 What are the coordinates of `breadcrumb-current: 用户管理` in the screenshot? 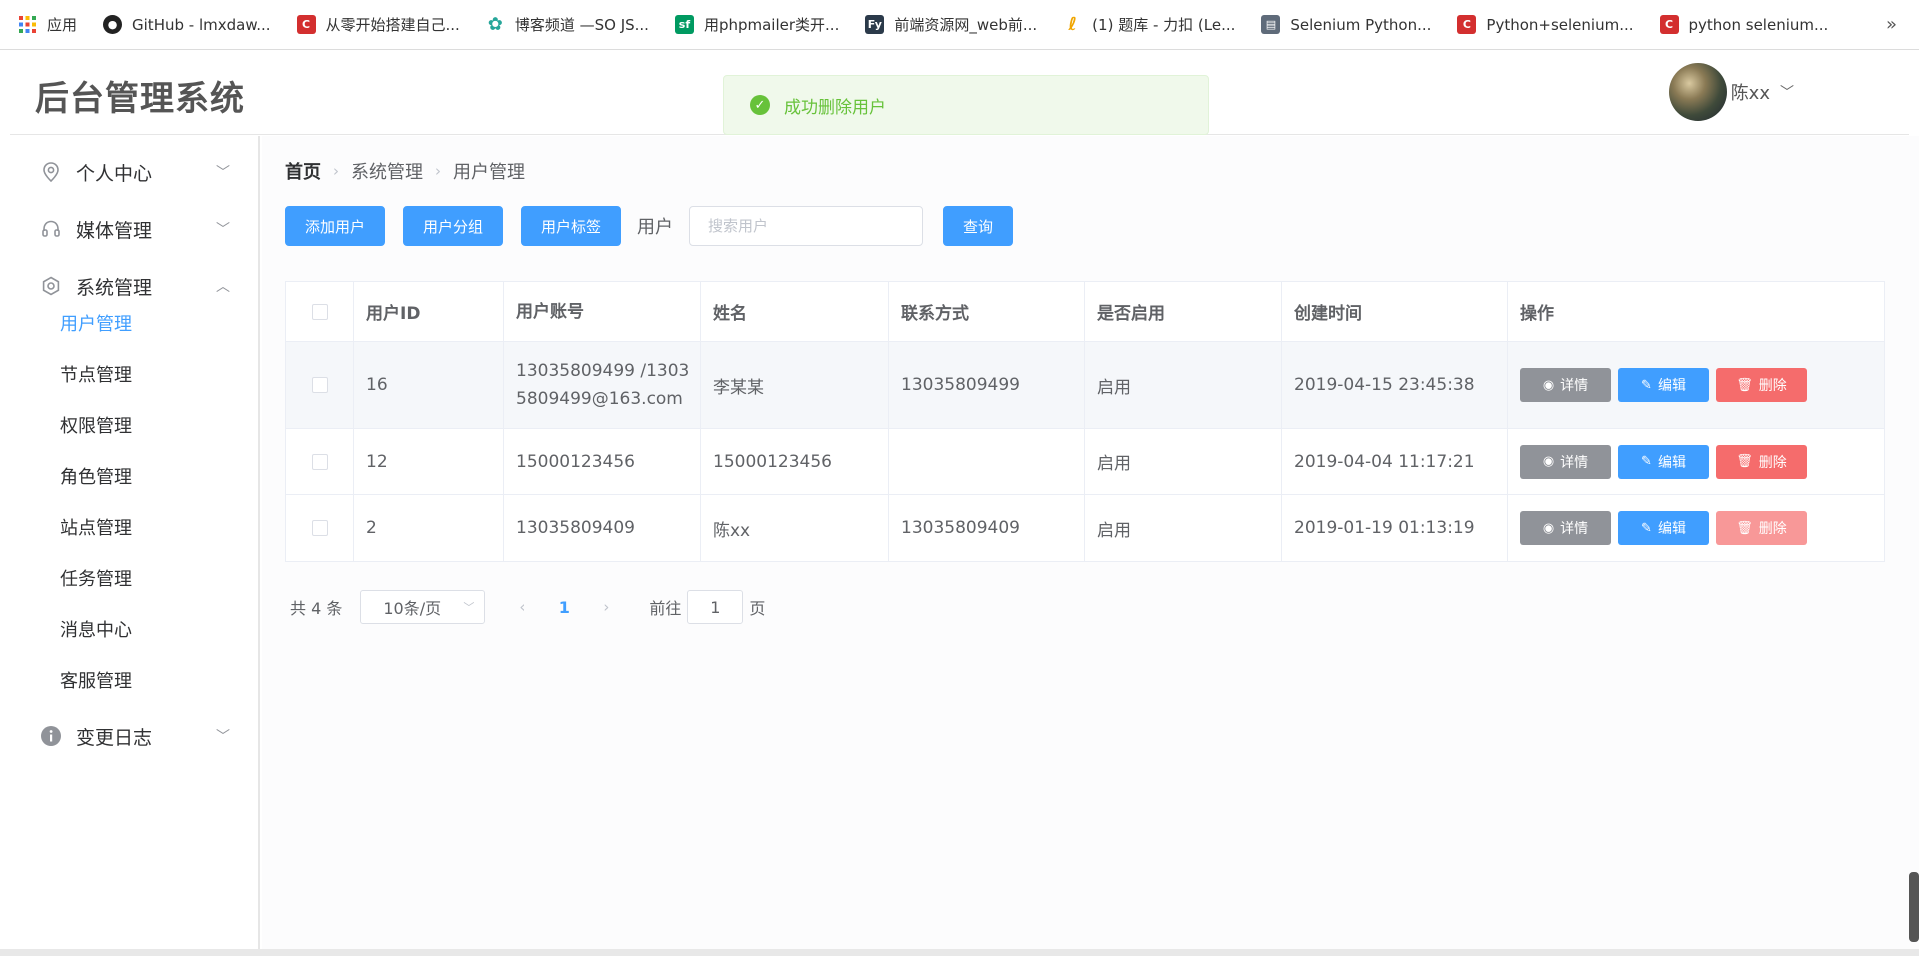 It's located at (489, 172).